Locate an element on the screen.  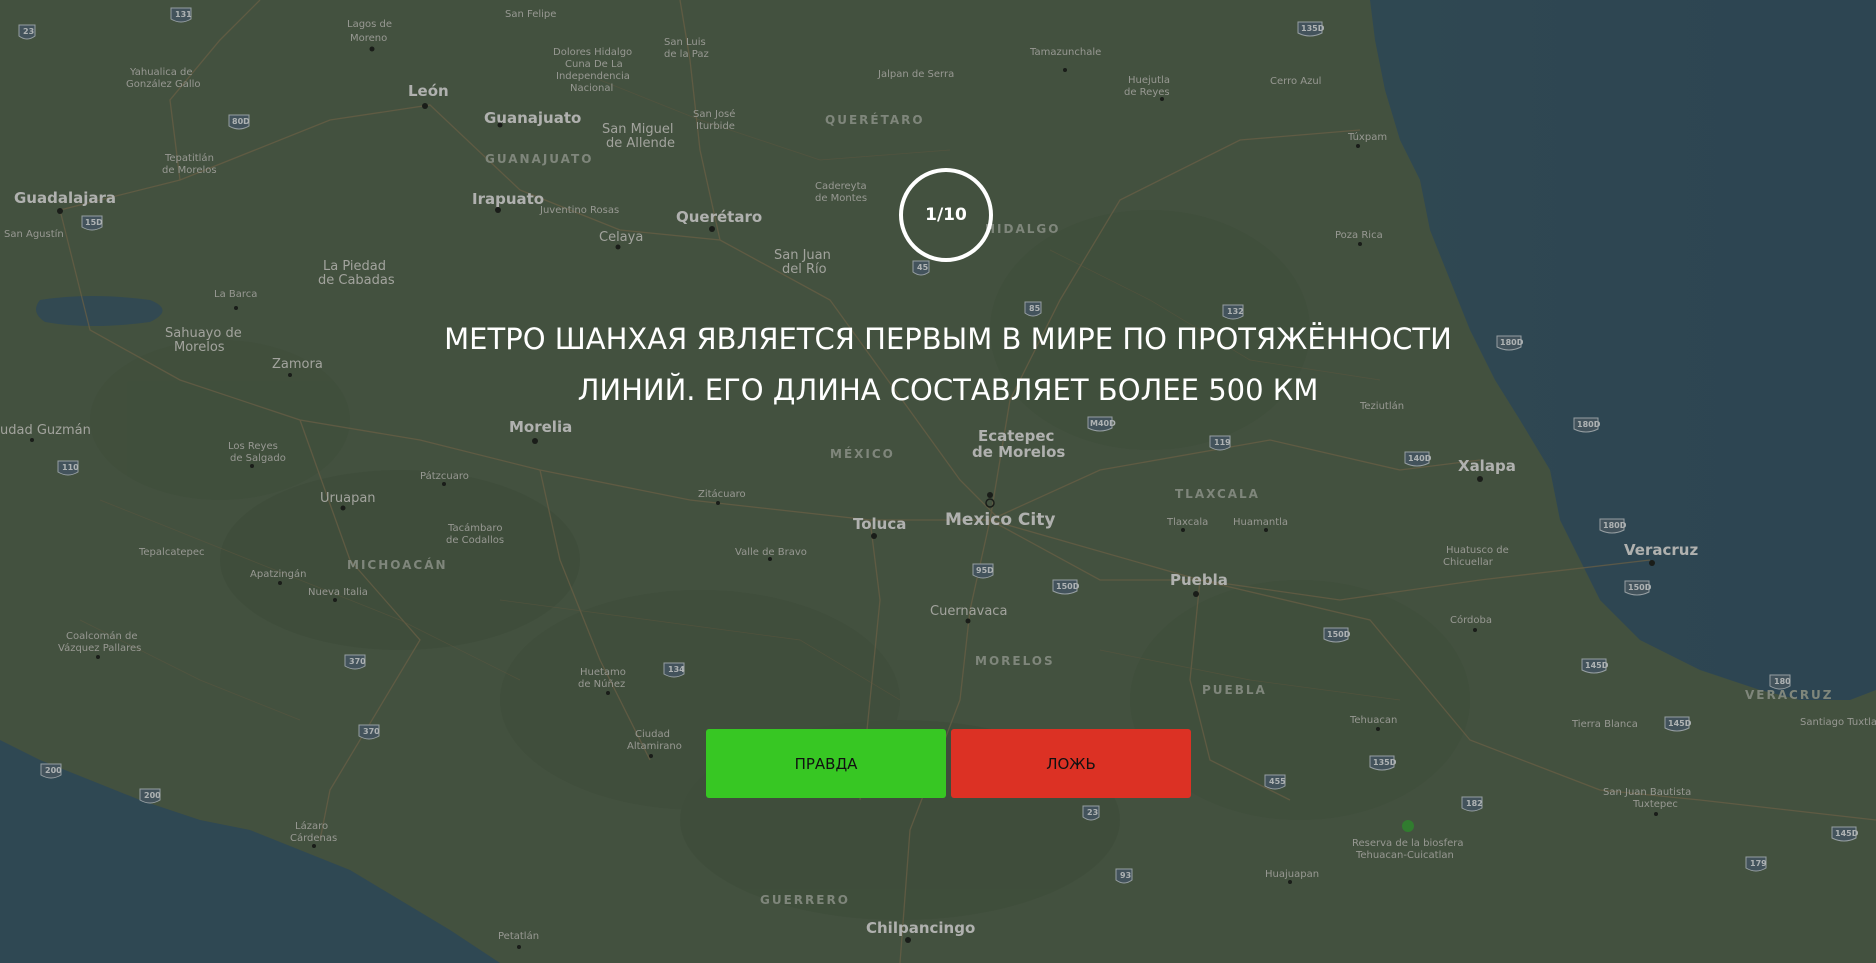
true-button: Правда is located at coordinates (826, 763).